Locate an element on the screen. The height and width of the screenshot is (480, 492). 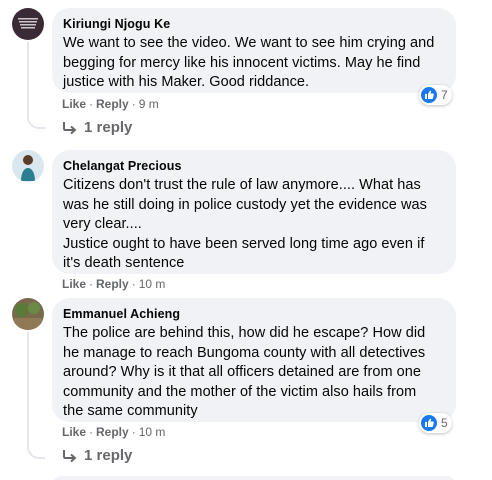
comment-bubble is located at coordinates (254, 478).